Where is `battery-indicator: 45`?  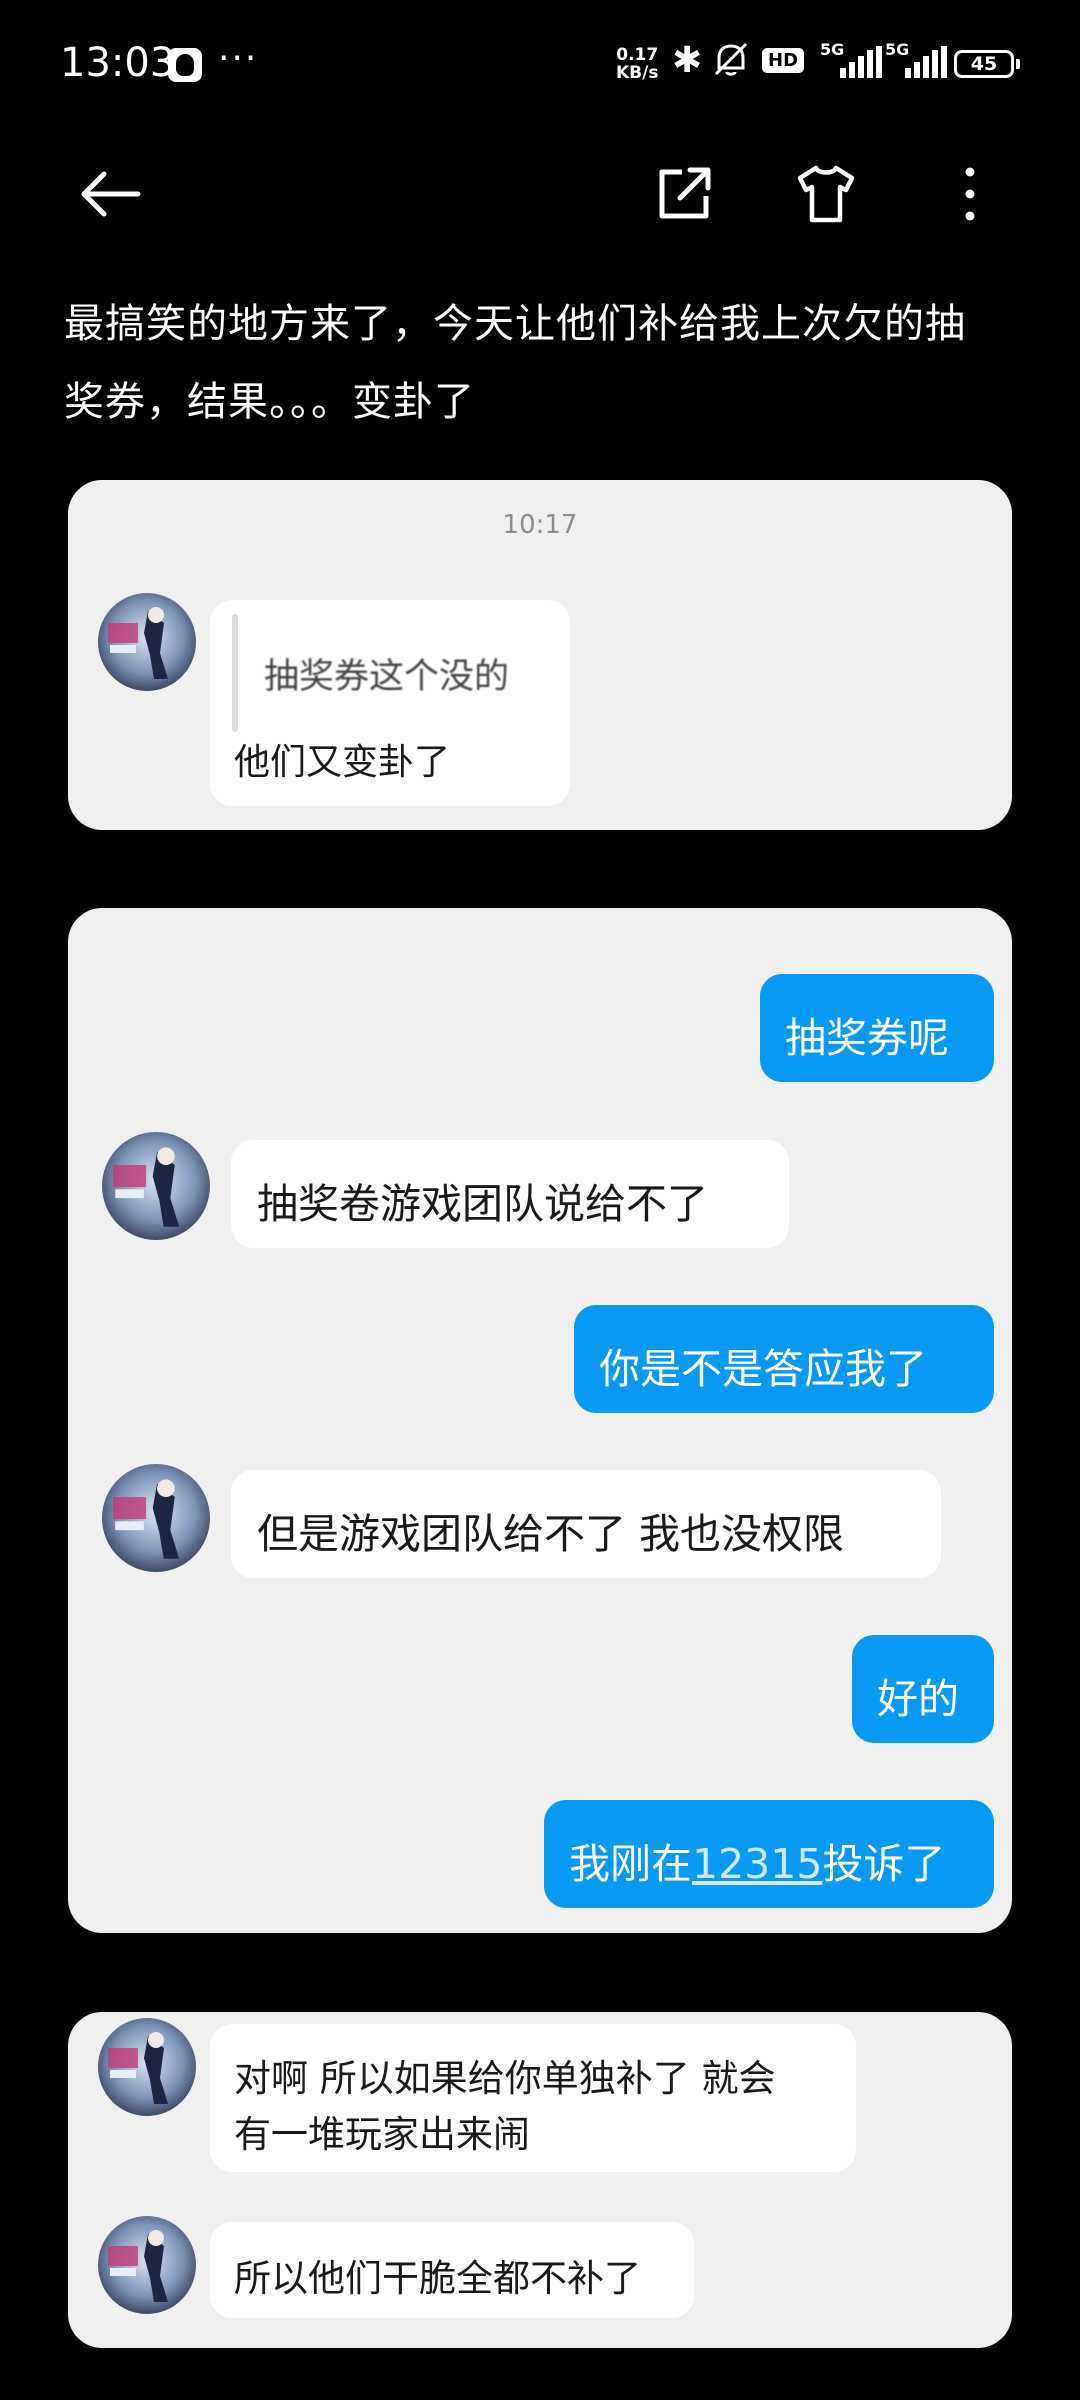 battery-indicator: 45 is located at coordinates (987, 64).